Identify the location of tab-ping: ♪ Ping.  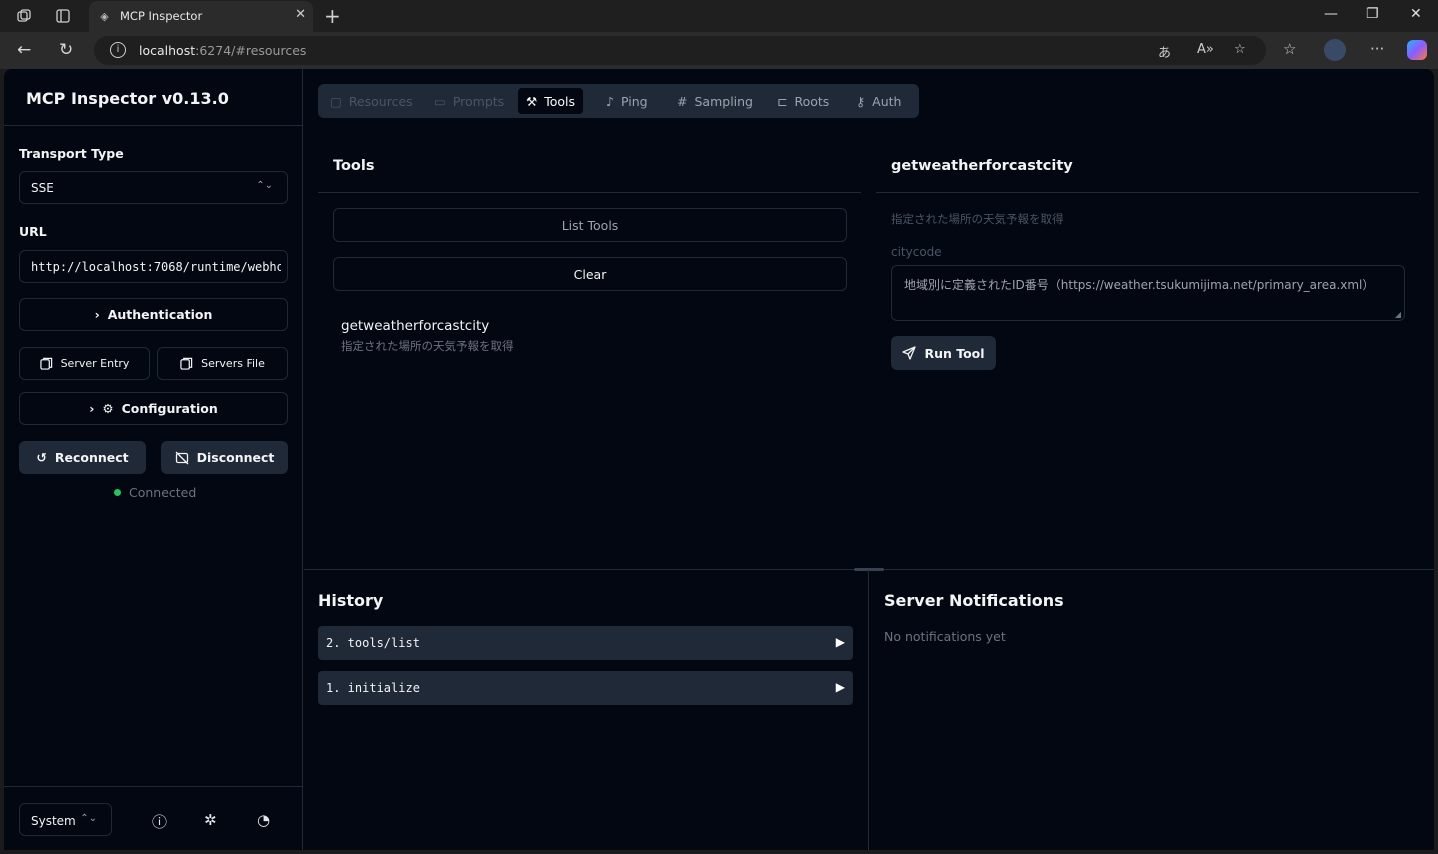
(627, 101).